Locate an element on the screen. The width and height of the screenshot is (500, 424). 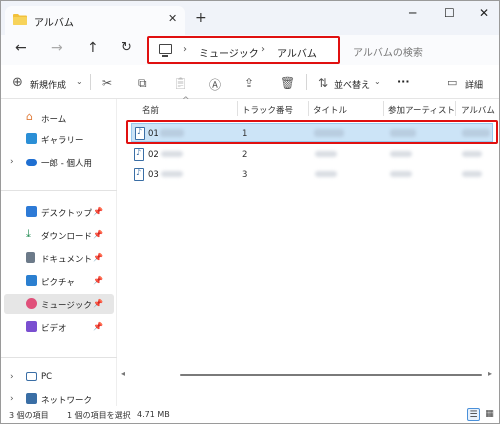
horizontal-scrollbar: ◂ ▸ is located at coordinates (308, 374).